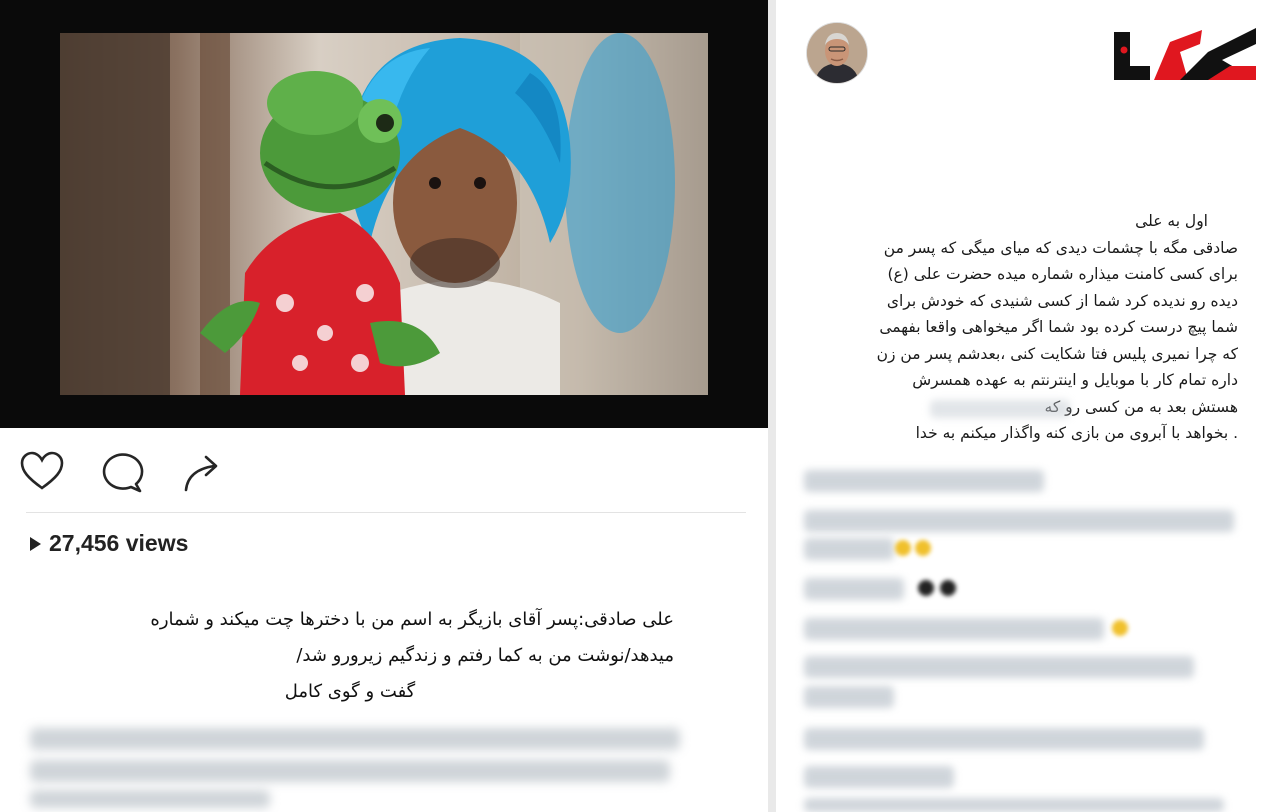  What do you see at coordinates (386, 512) in the screenshot?
I see `actions-separator` at bounding box center [386, 512].